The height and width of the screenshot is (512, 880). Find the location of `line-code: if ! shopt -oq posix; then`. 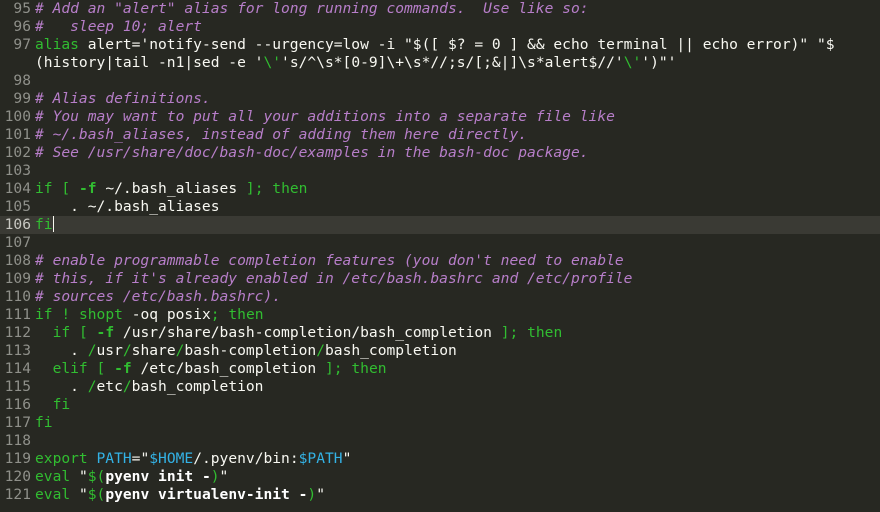

line-code: if ! shopt -oq posix; then is located at coordinates (149, 315).